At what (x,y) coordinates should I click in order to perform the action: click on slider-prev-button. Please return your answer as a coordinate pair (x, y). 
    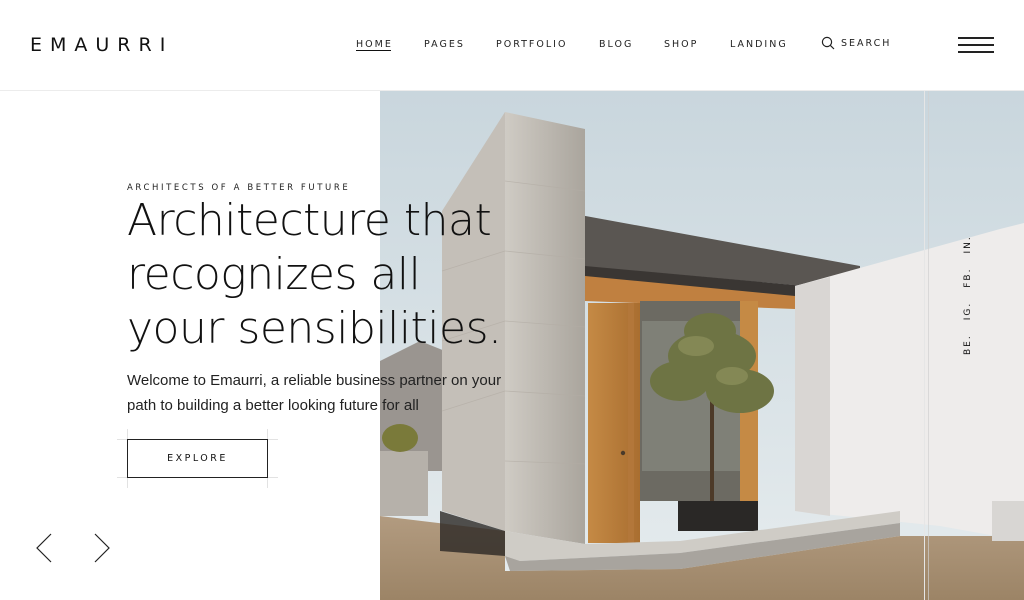
    Looking at the image, I should click on (44, 548).